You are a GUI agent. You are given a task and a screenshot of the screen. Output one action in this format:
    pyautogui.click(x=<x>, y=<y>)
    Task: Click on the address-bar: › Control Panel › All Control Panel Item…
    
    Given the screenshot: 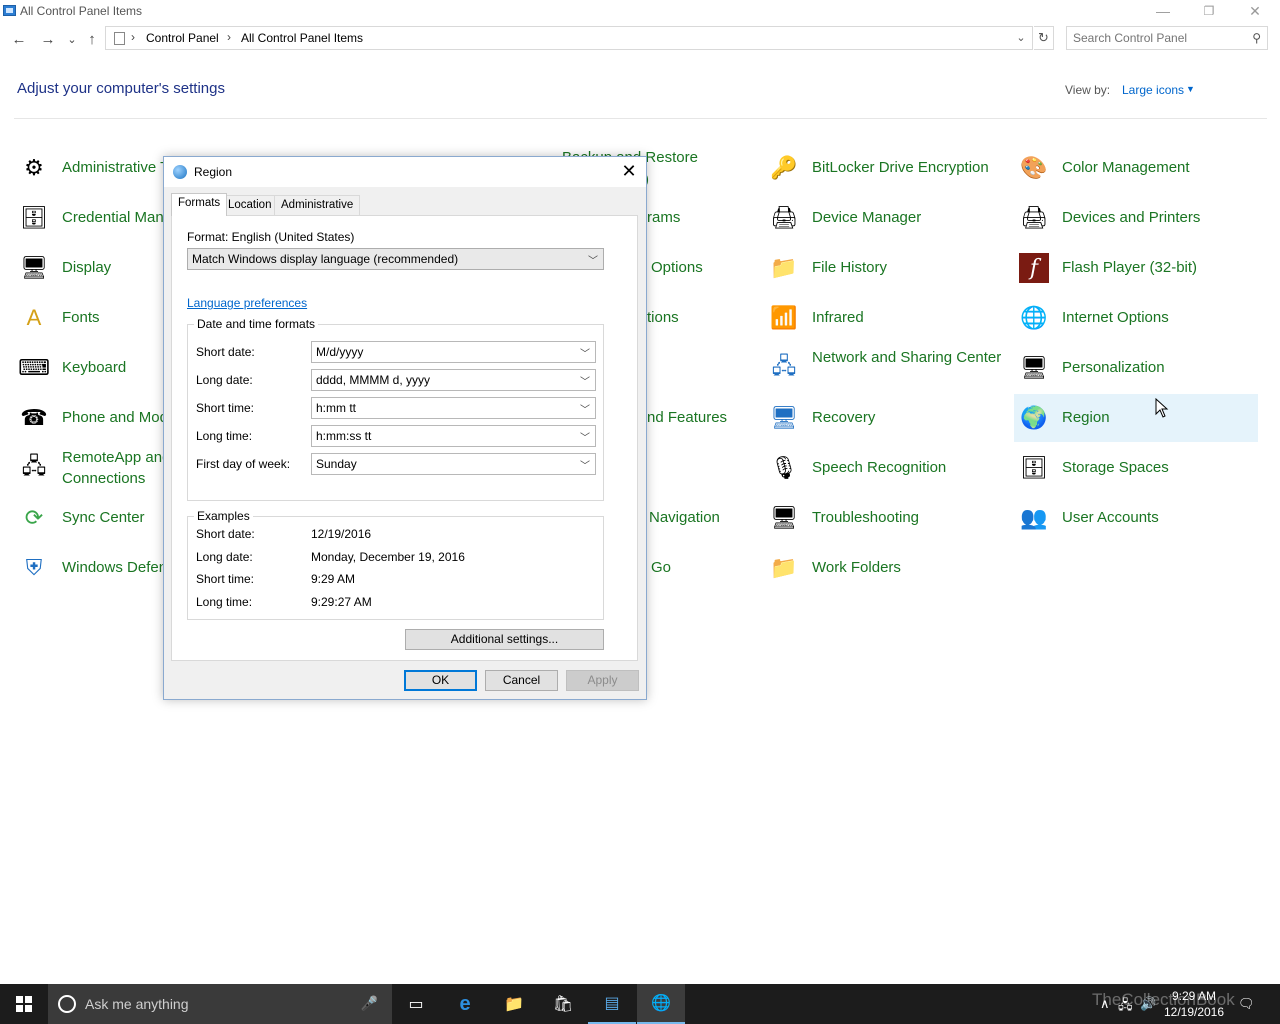 What is the action you would take?
    pyautogui.click(x=569, y=38)
    